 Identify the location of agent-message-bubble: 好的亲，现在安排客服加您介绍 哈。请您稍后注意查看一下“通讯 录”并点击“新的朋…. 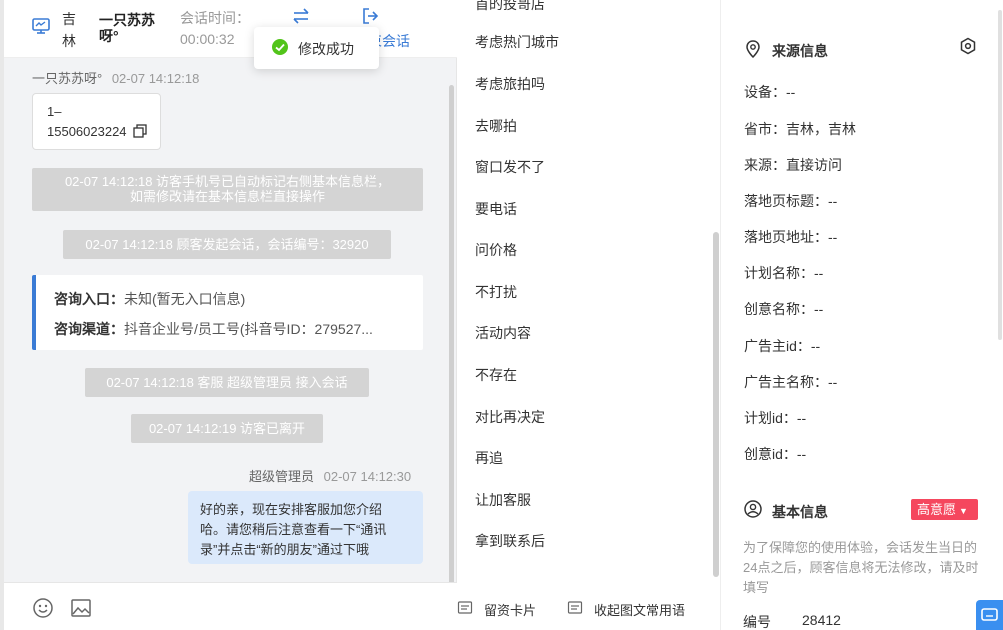
(305, 527).